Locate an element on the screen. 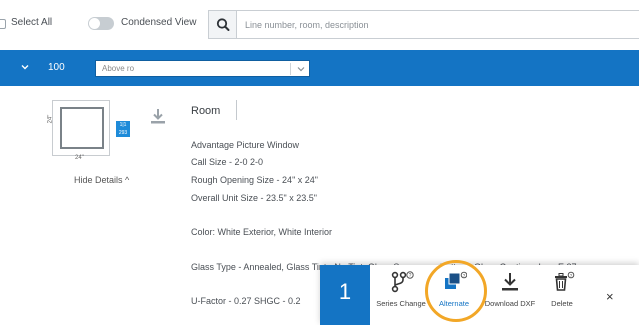 Image resolution: width=639 pixels, height=325 pixels. search-button is located at coordinates (223, 24).